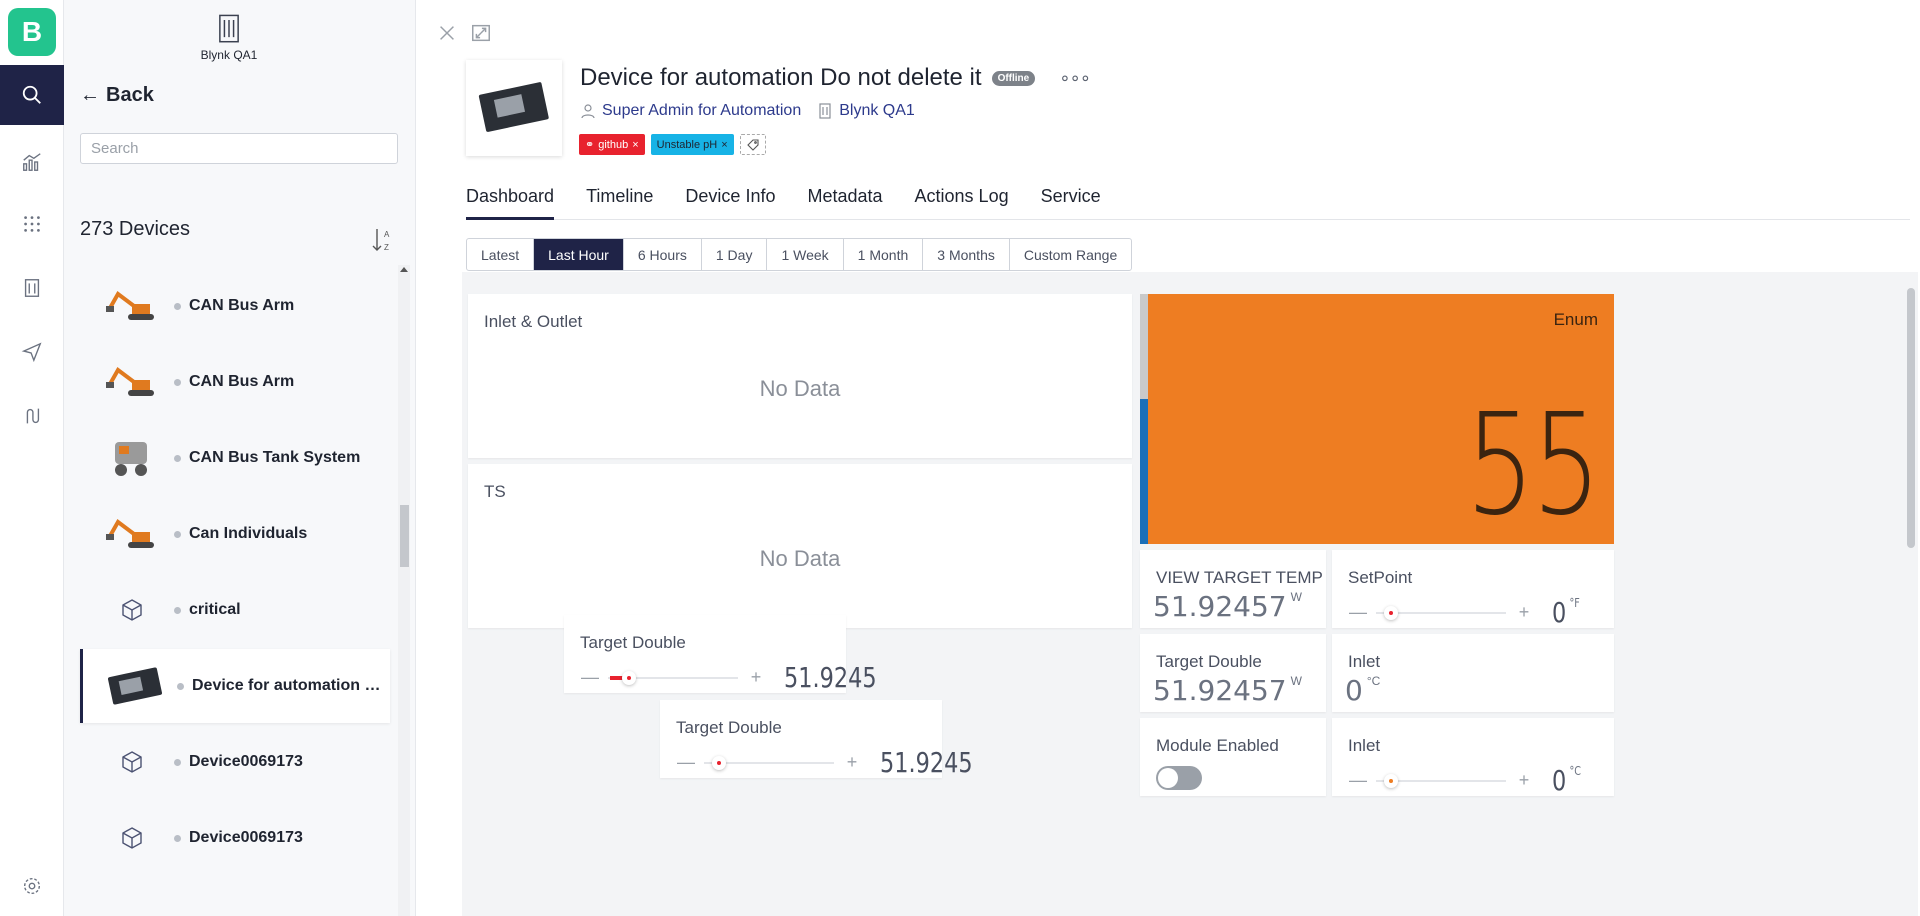  Describe the element at coordinates (926, 762) in the screenshot. I see `slider-value: 51.9245` at that location.